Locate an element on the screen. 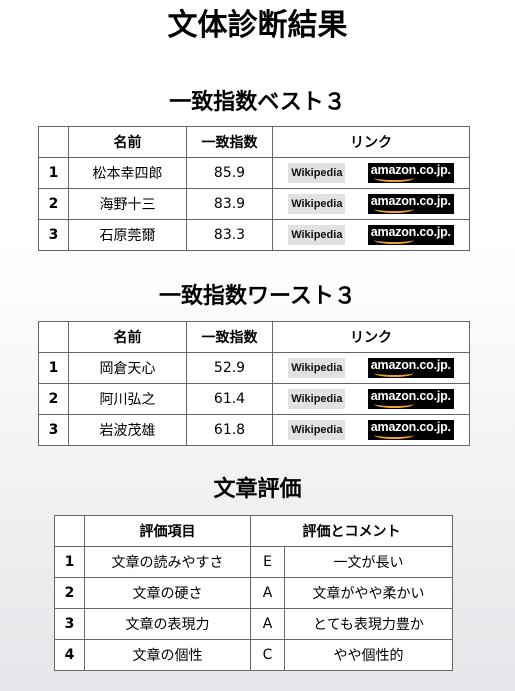 The width and height of the screenshot is (515, 691). worst-header-row: 名前 一致指数 リンク is located at coordinates (254, 337).